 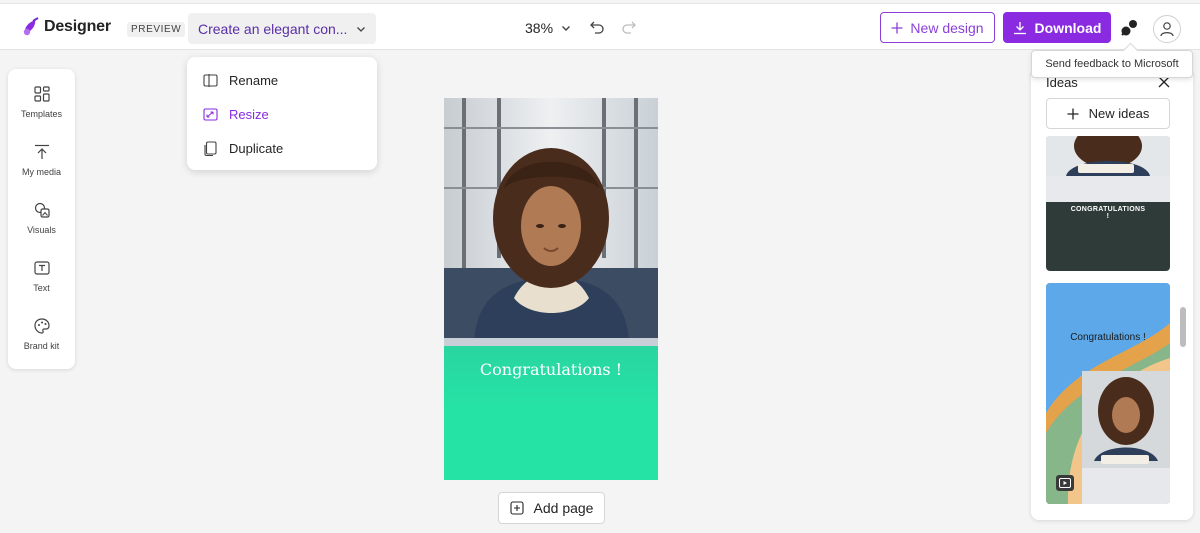 I want to click on visuals-icon, so click(x=42, y=210).